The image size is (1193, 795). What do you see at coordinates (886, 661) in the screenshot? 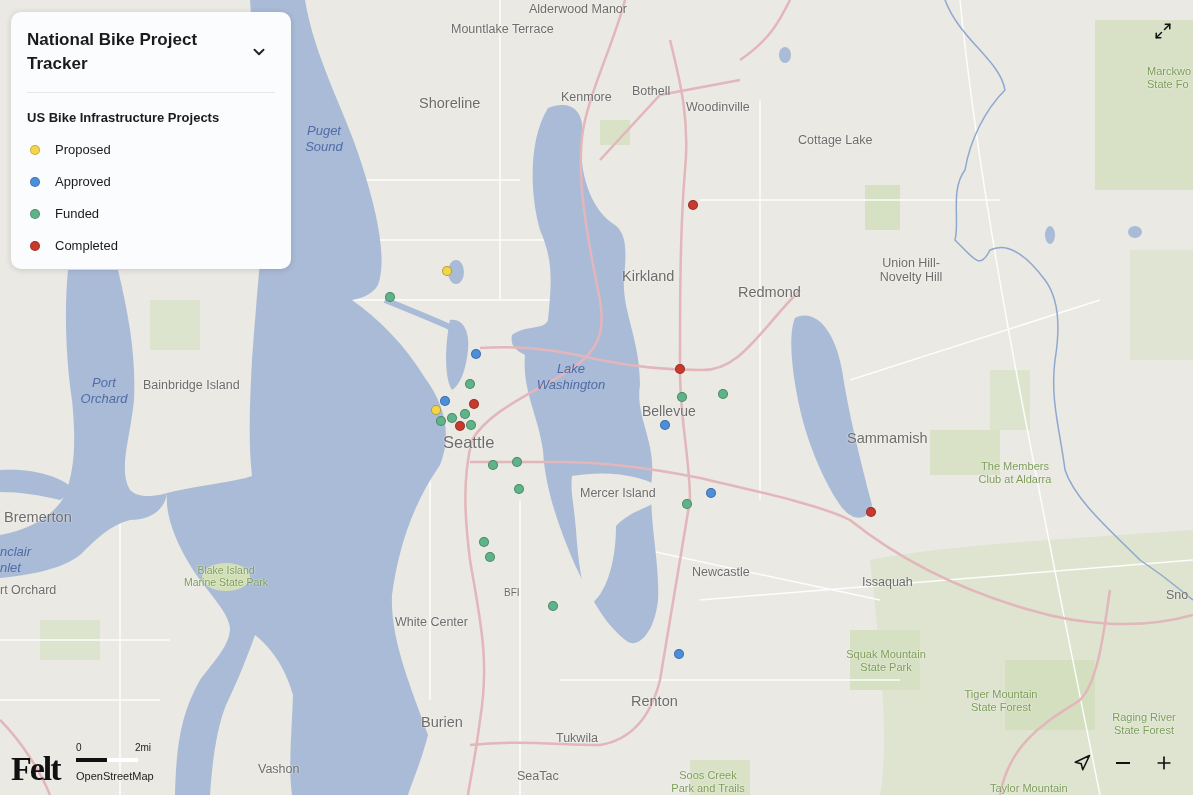
I see `park-label: Squak Mountain State Park` at bounding box center [886, 661].